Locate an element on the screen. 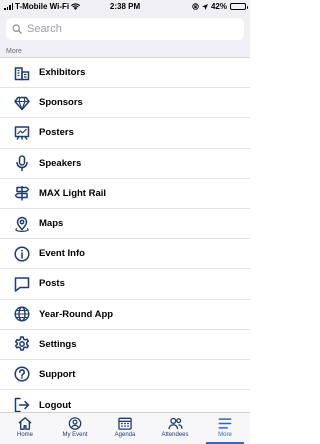 Image resolution: width=320 pixels, height=444 pixels. menu-item-event-info: Event Info is located at coordinates (125, 254).